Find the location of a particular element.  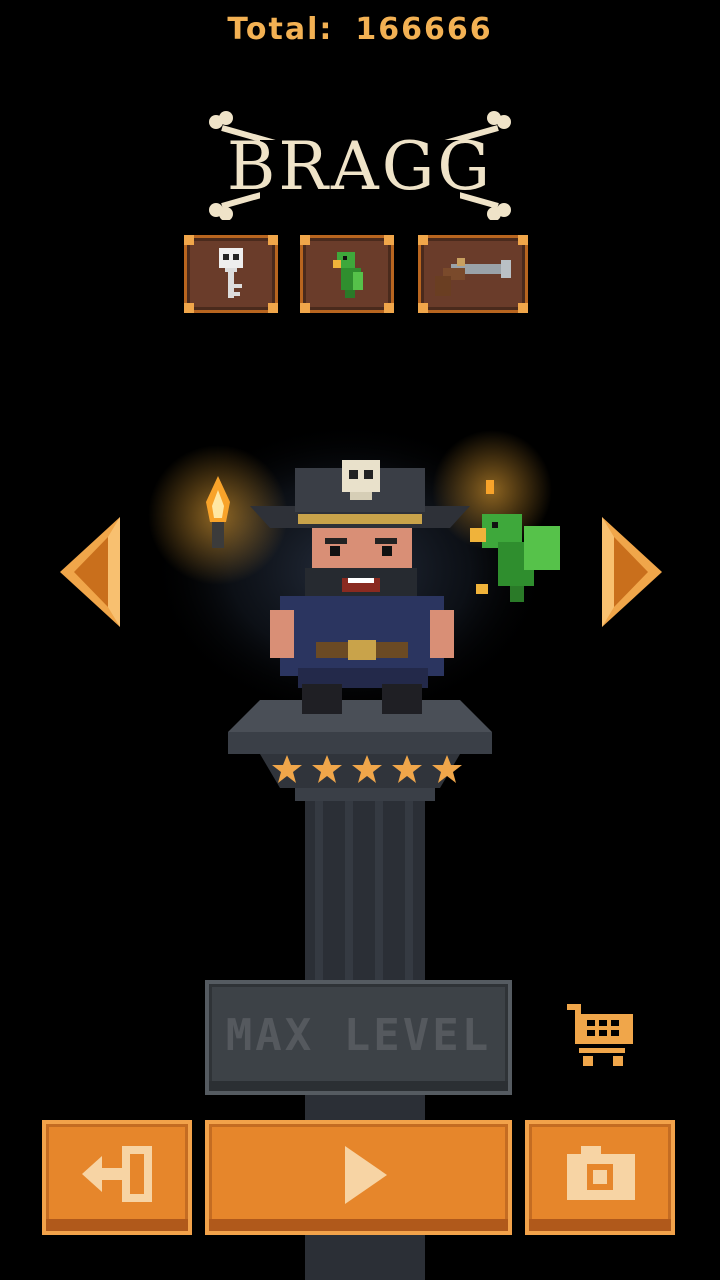

previous-character-button is located at coordinates (90, 572).